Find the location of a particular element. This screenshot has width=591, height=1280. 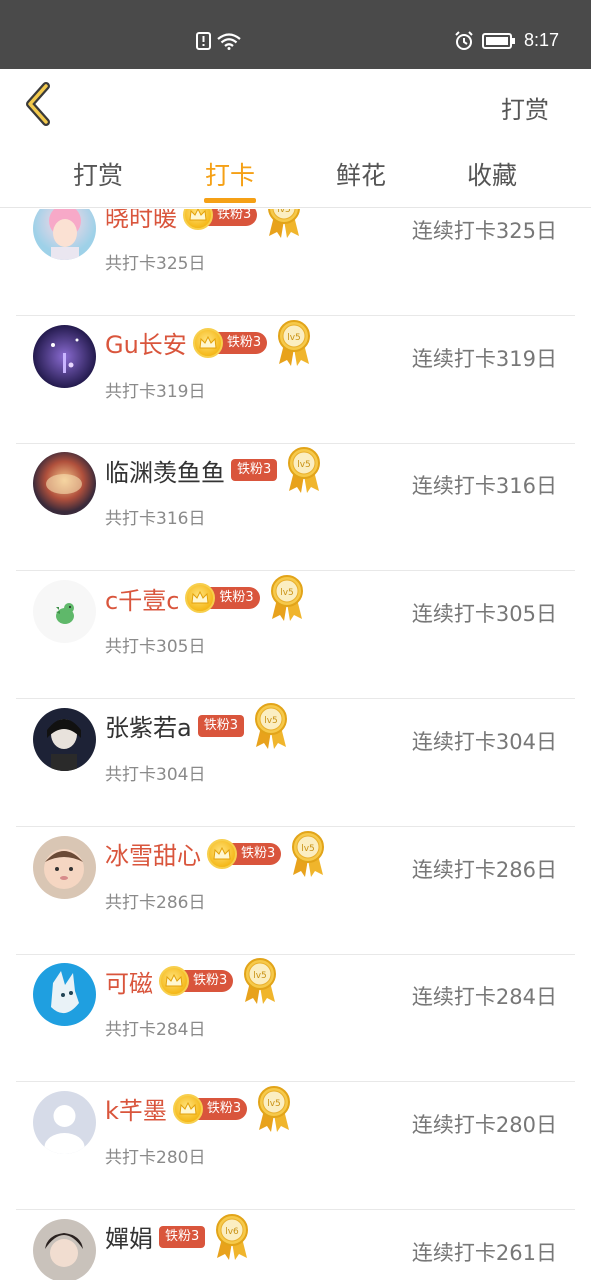

total-checkins: 共打卡325日 is located at coordinates (155, 264).